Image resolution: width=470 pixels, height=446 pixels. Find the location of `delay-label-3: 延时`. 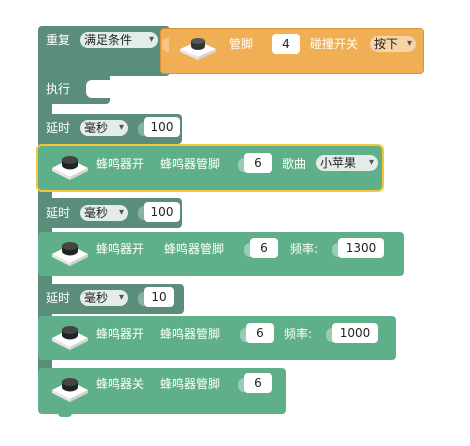

delay-label-3: 延时 is located at coordinates (58, 298).